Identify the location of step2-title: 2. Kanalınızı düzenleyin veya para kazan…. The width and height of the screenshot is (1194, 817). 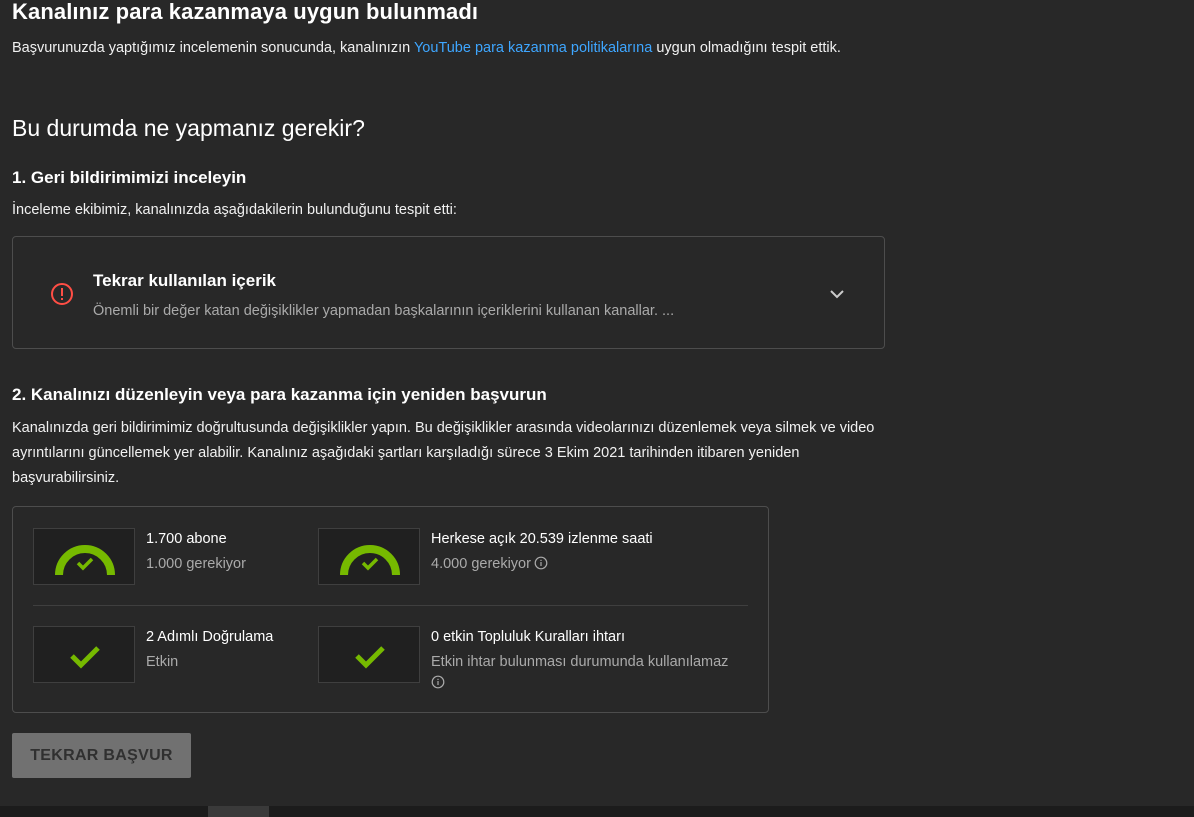
(279, 394).